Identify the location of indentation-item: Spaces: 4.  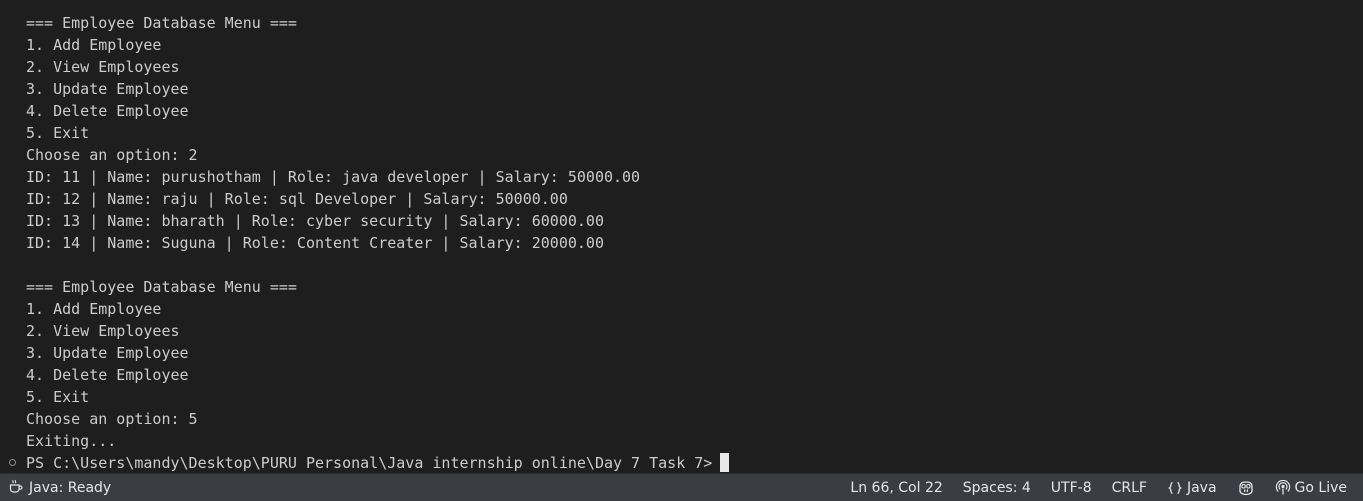
(997, 487).